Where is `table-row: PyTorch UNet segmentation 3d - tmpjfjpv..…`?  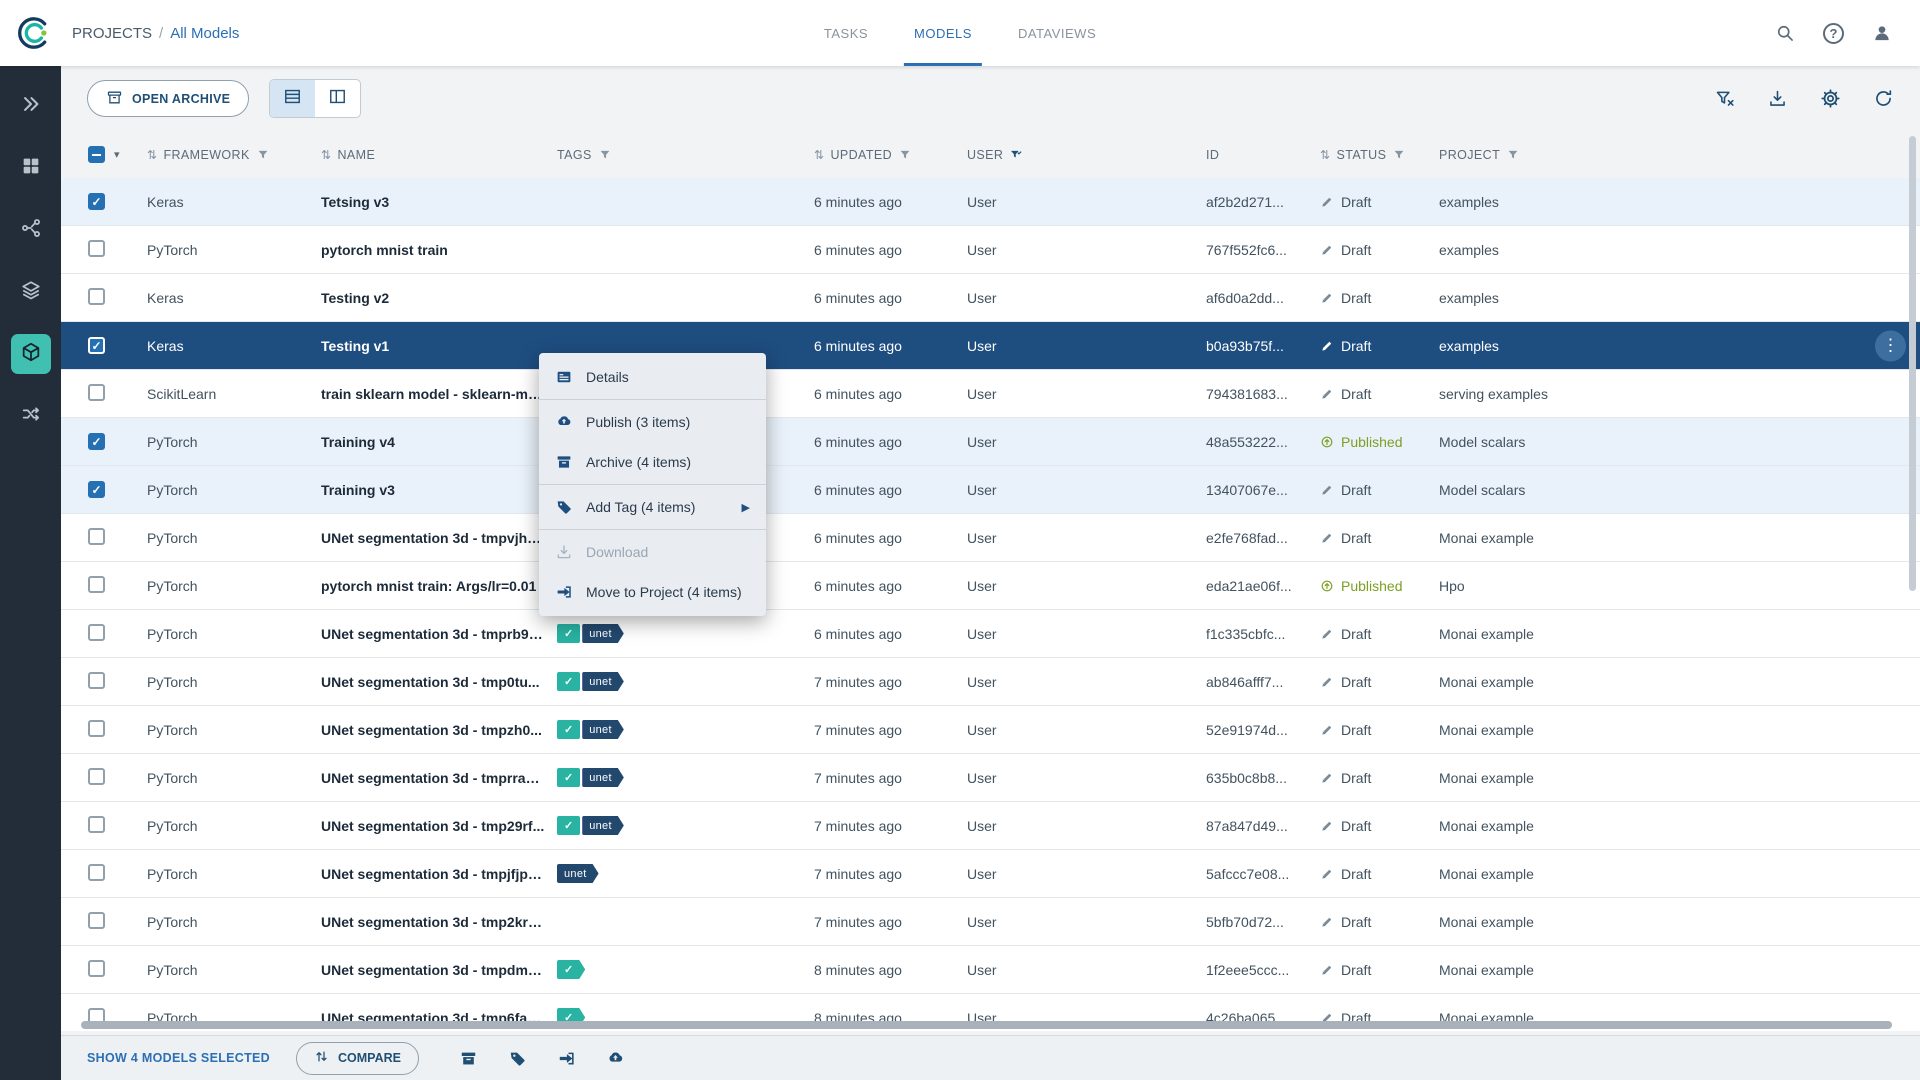 table-row: PyTorch UNet segmentation 3d - tmpjfjpv..… is located at coordinates (990, 874).